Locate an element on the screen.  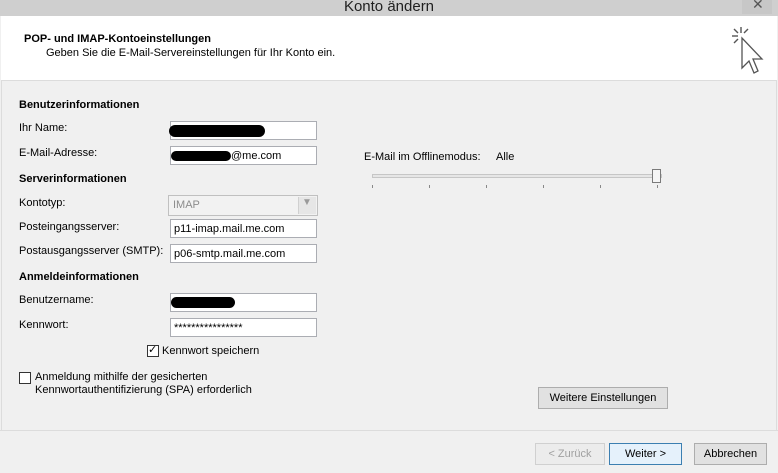
offline-slider-track is located at coordinates (517, 176).